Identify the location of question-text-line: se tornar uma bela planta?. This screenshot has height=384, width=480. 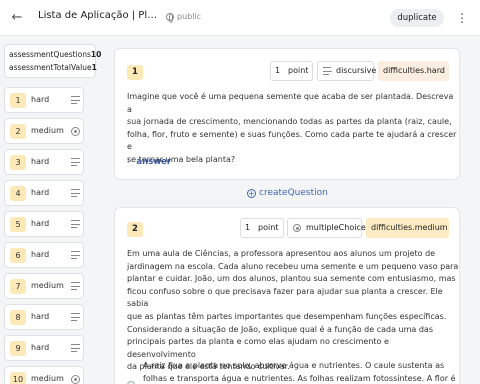
(181, 159).